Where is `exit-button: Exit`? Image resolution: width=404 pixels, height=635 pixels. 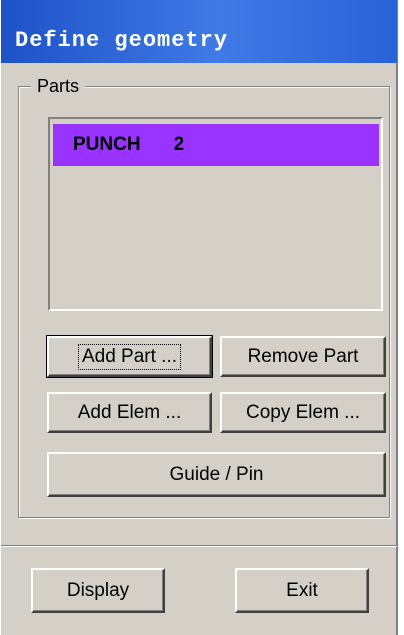
exit-button: Exit is located at coordinates (302, 590).